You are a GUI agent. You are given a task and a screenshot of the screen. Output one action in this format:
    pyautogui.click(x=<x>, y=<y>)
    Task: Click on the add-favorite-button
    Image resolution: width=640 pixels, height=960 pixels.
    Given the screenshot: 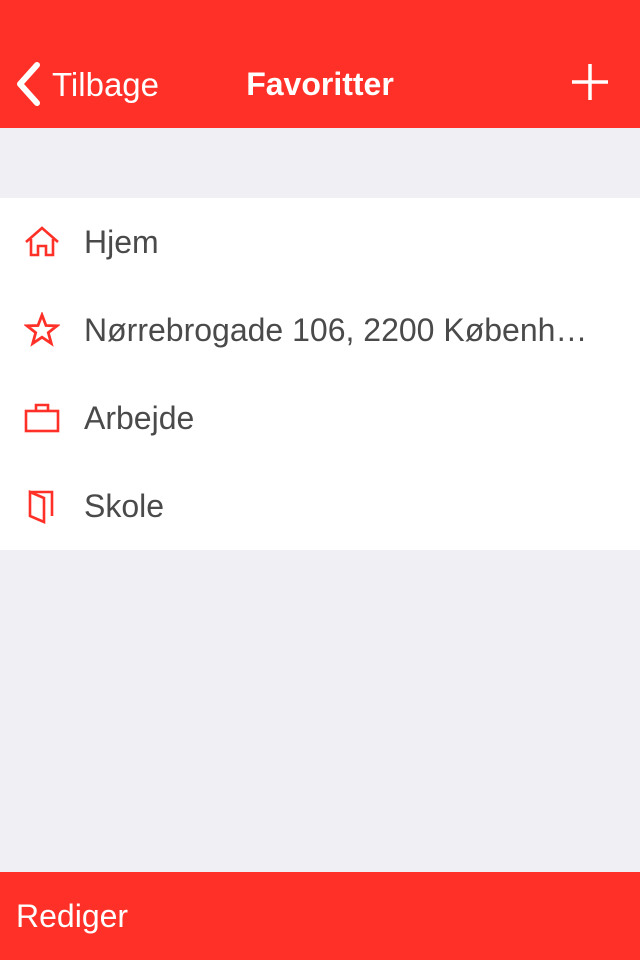 What is the action you would take?
    pyautogui.click(x=590, y=82)
    